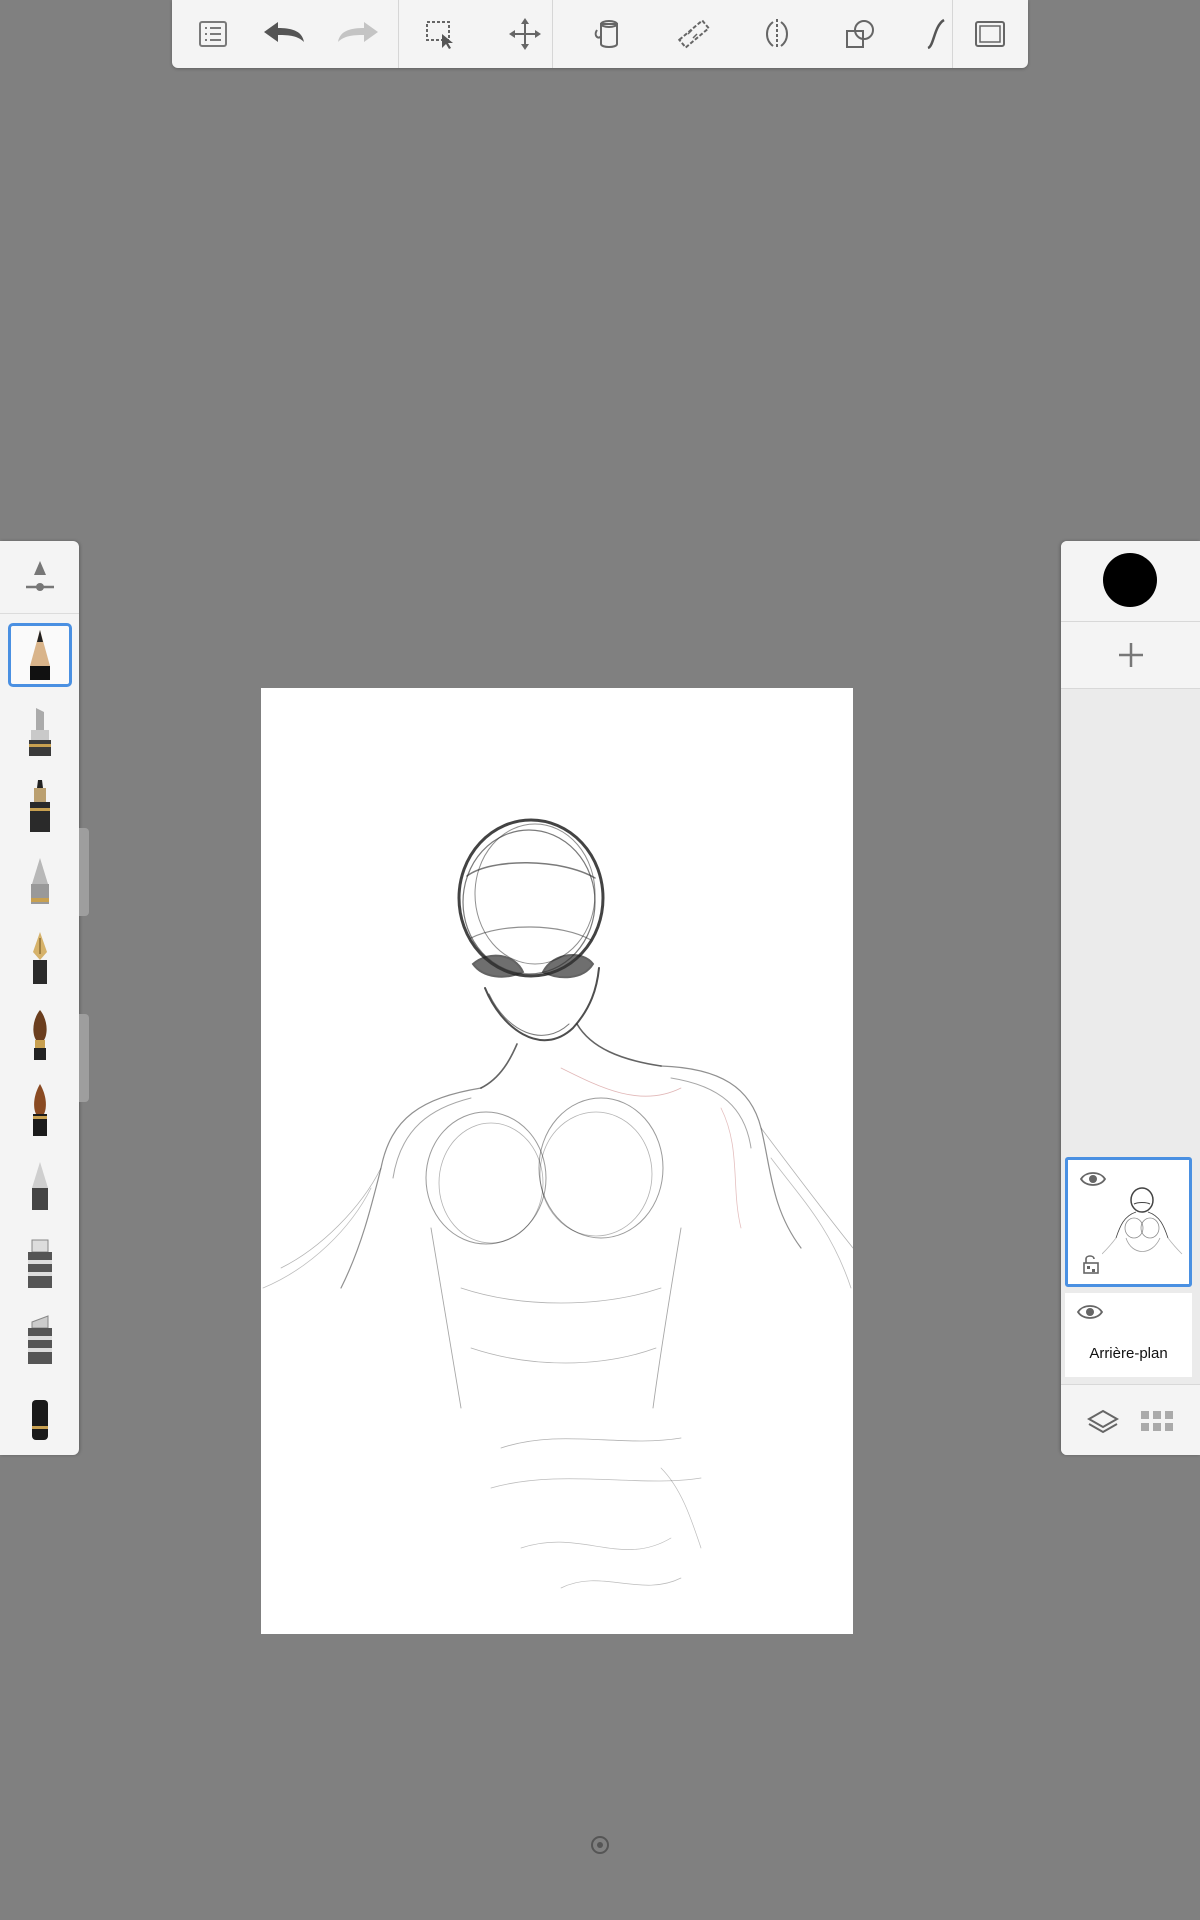 This screenshot has width=1200, height=1920. I want to click on fullscreen-icon, so click(990, 34).